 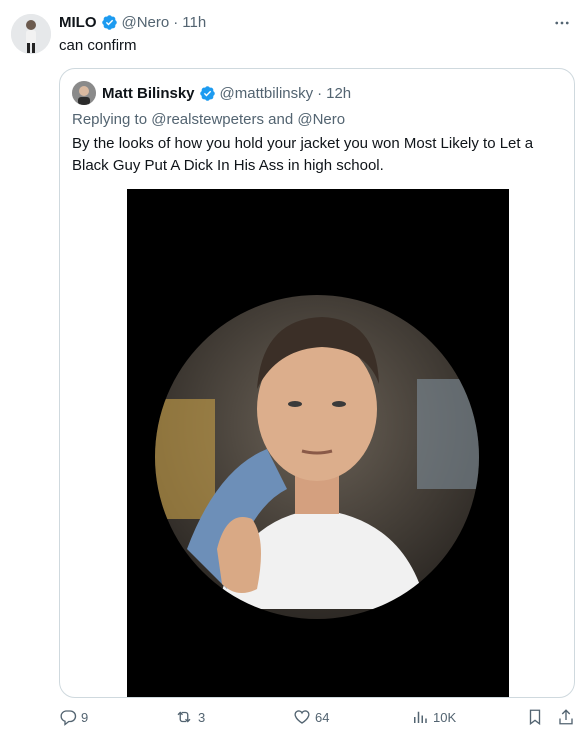 What do you see at coordinates (566, 719) in the screenshot?
I see `share-icon` at bounding box center [566, 719].